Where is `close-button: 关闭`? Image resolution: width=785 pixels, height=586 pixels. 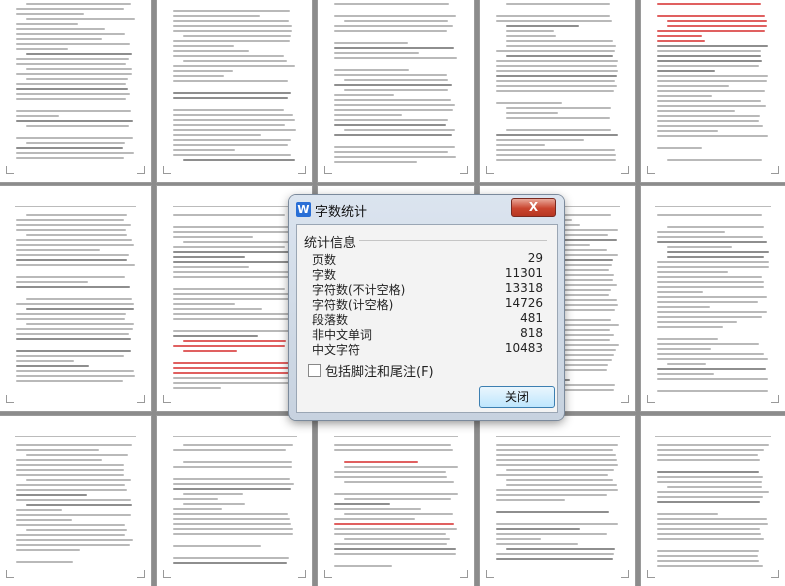 close-button: 关闭 is located at coordinates (517, 397).